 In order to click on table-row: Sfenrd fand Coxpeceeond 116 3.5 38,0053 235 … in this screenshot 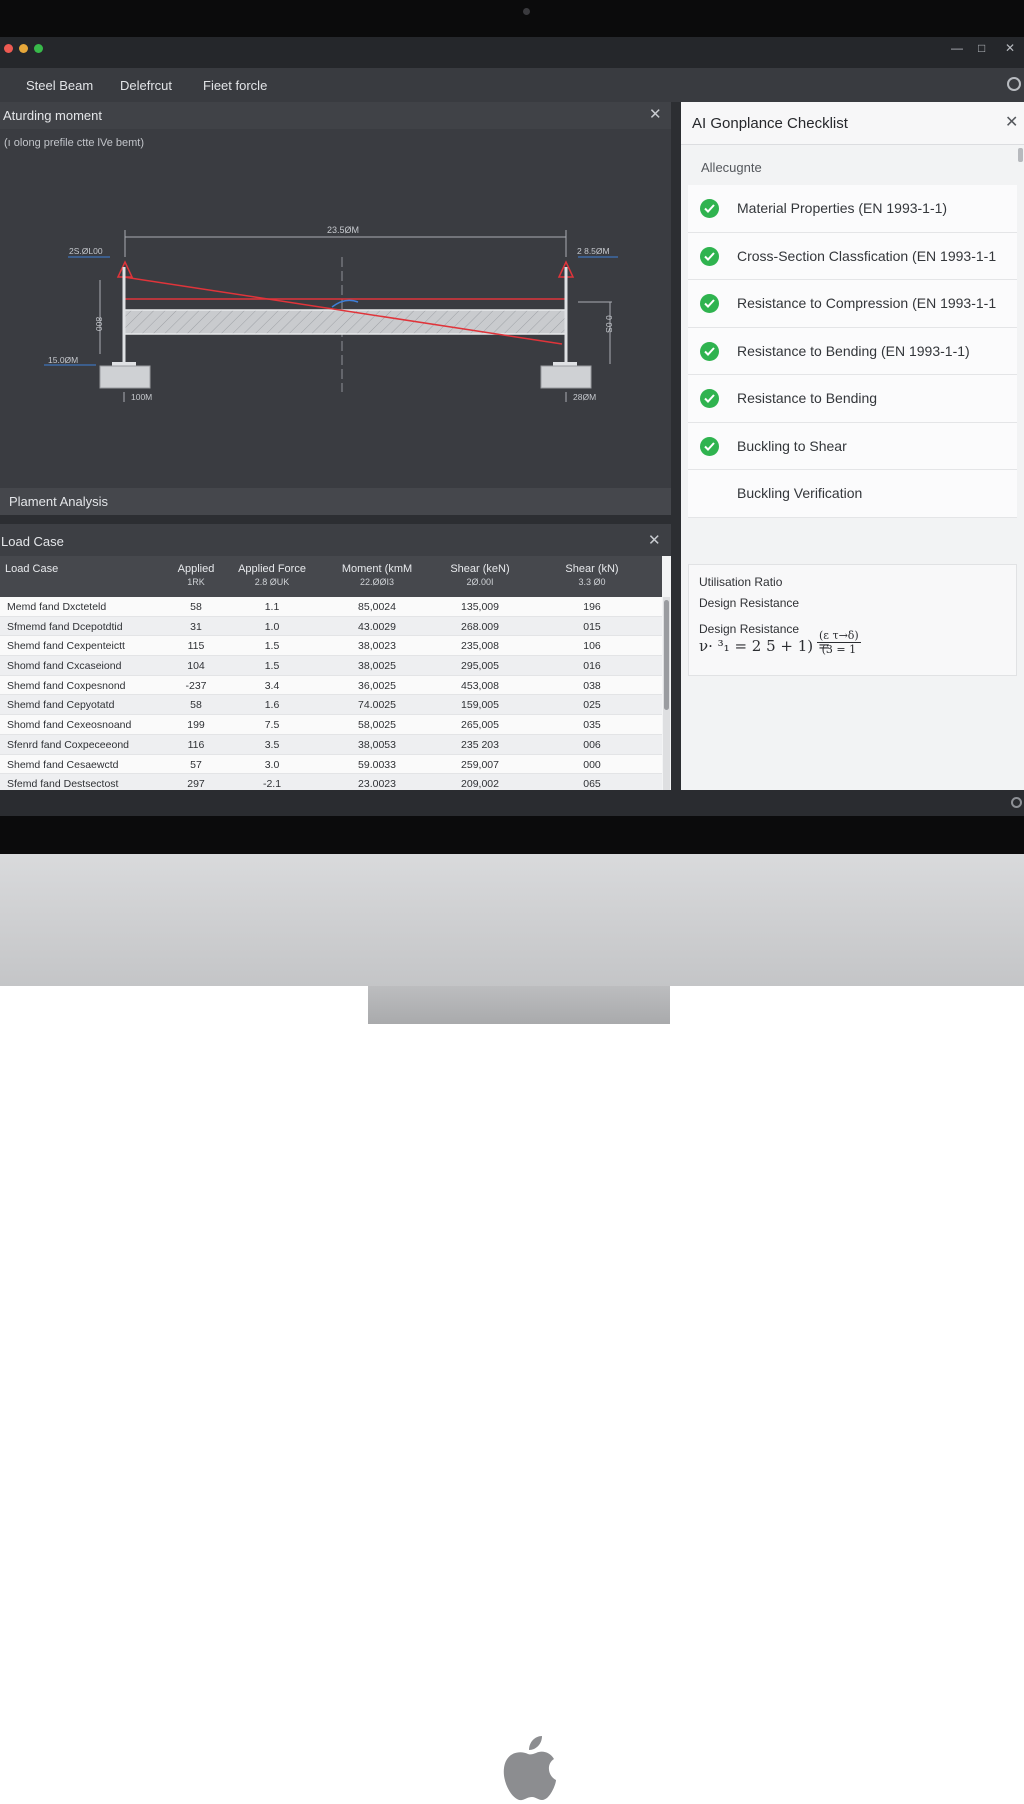, I will do `click(331, 744)`.